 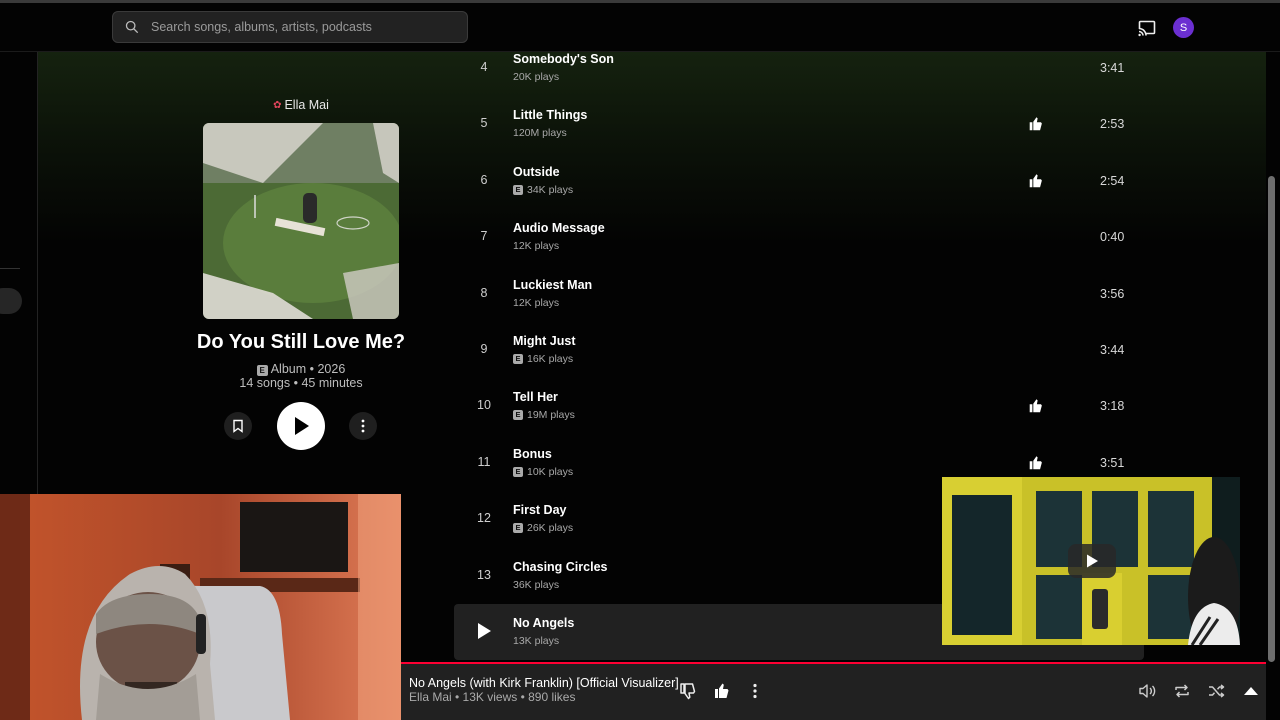 I want to click on album-type-year: Album • 2026, so click(x=308, y=369).